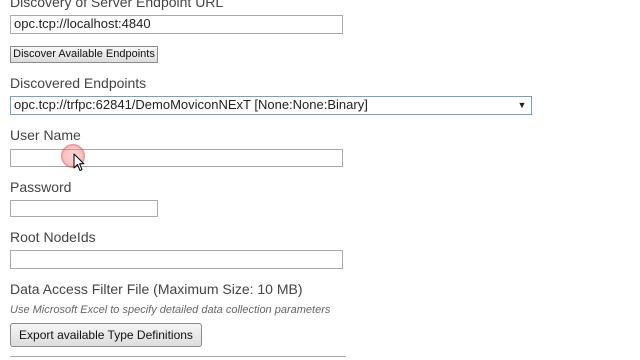 This screenshot has width=640, height=360. What do you see at coordinates (176, 259) in the screenshot?
I see `root-nodeids-input` at bounding box center [176, 259].